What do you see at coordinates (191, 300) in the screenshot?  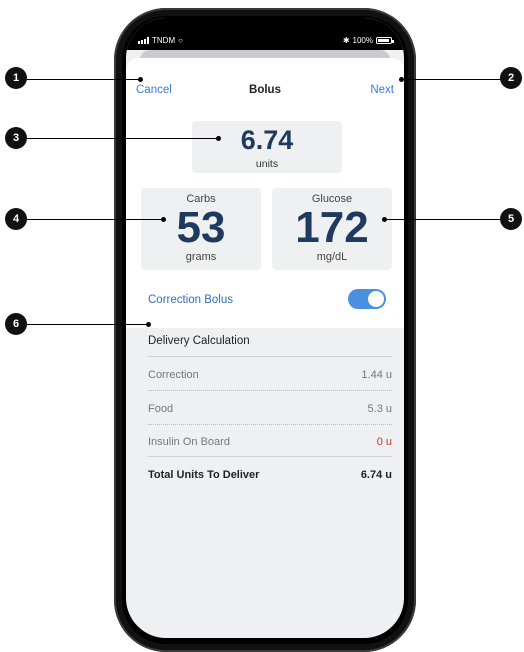 I see `correction-bolus-label: Correction Bolus` at bounding box center [191, 300].